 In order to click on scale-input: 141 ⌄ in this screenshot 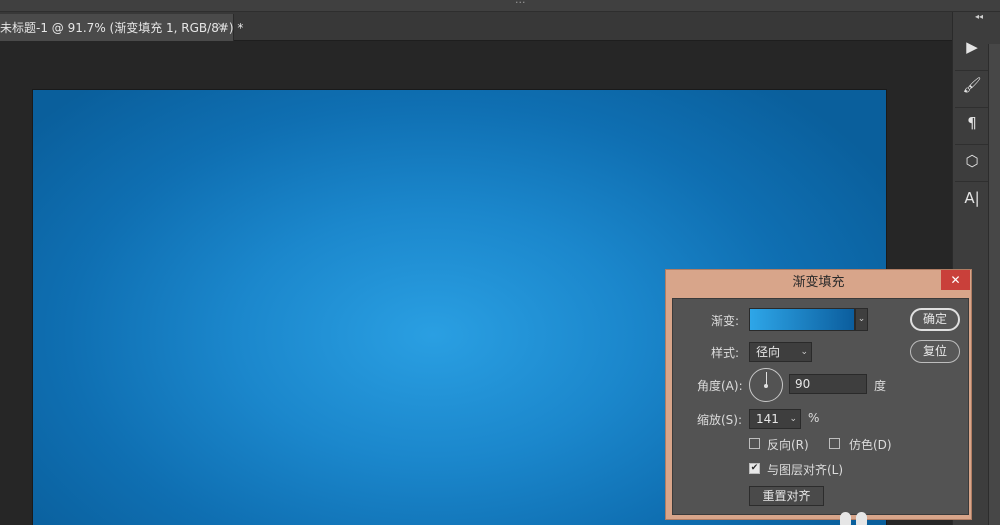, I will do `click(775, 419)`.